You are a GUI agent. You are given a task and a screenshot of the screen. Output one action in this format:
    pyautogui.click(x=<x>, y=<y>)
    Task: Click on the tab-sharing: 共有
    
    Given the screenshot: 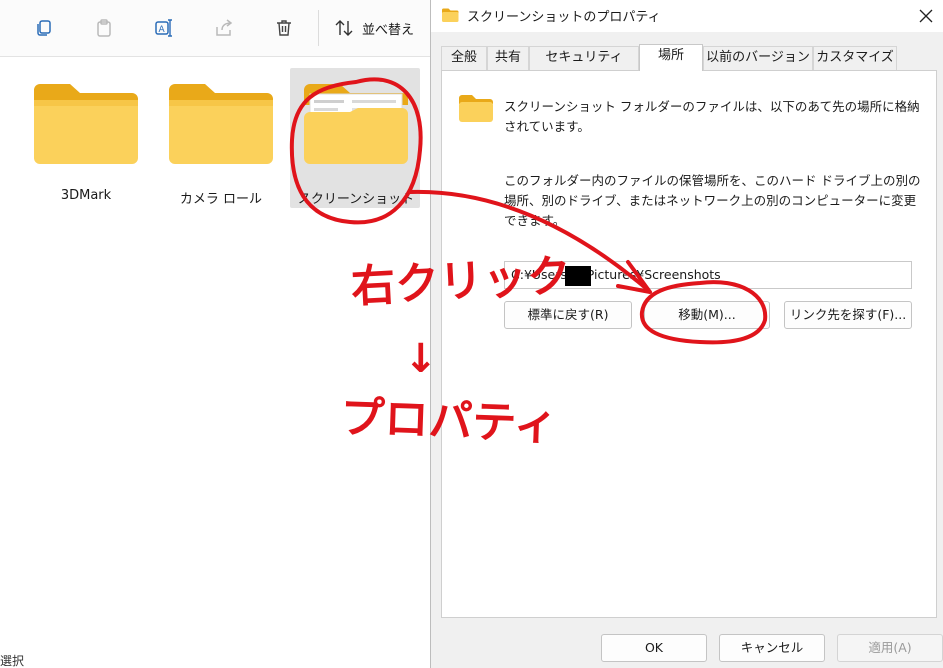 What is the action you would take?
    pyautogui.click(x=508, y=58)
    